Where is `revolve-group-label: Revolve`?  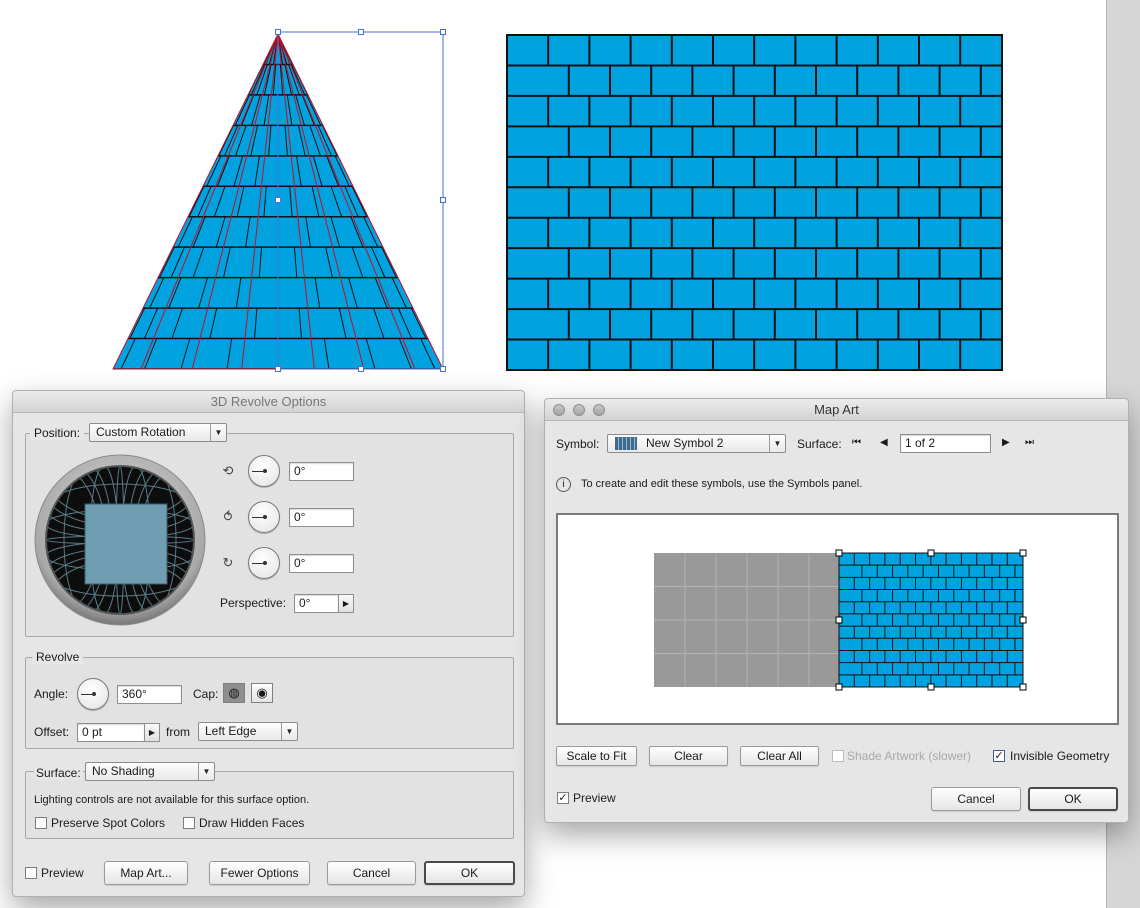
revolve-group-label: Revolve is located at coordinates (58, 657).